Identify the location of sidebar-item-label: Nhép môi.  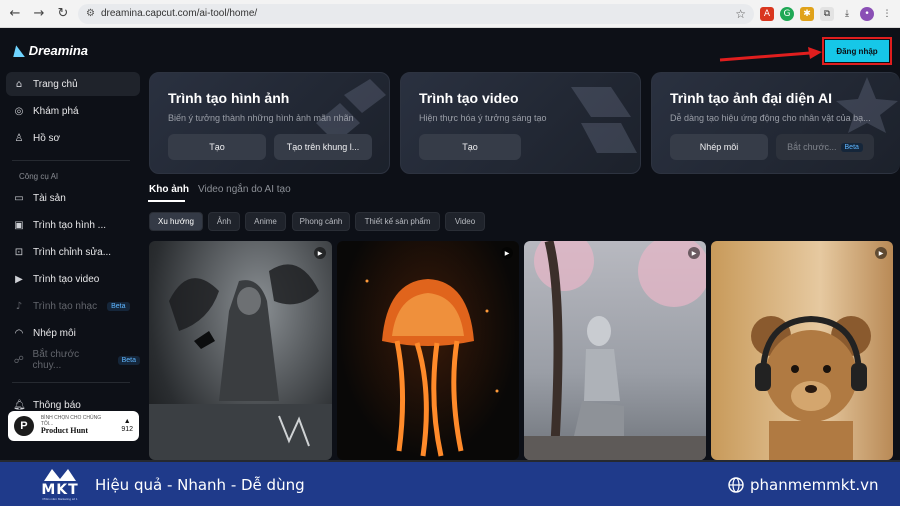
(54, 333).